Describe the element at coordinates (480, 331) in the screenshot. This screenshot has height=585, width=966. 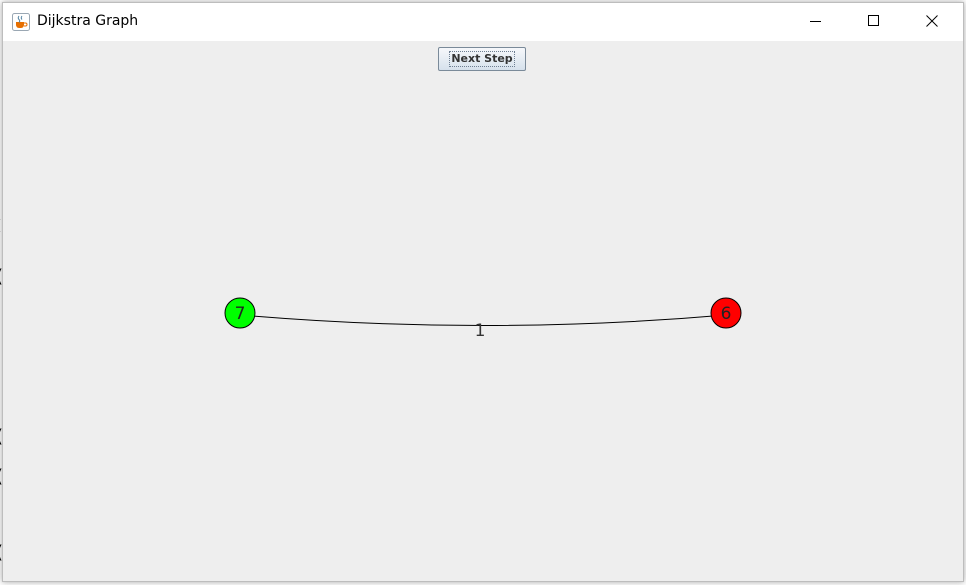
I see `edge-weight-label: 1` at that location.